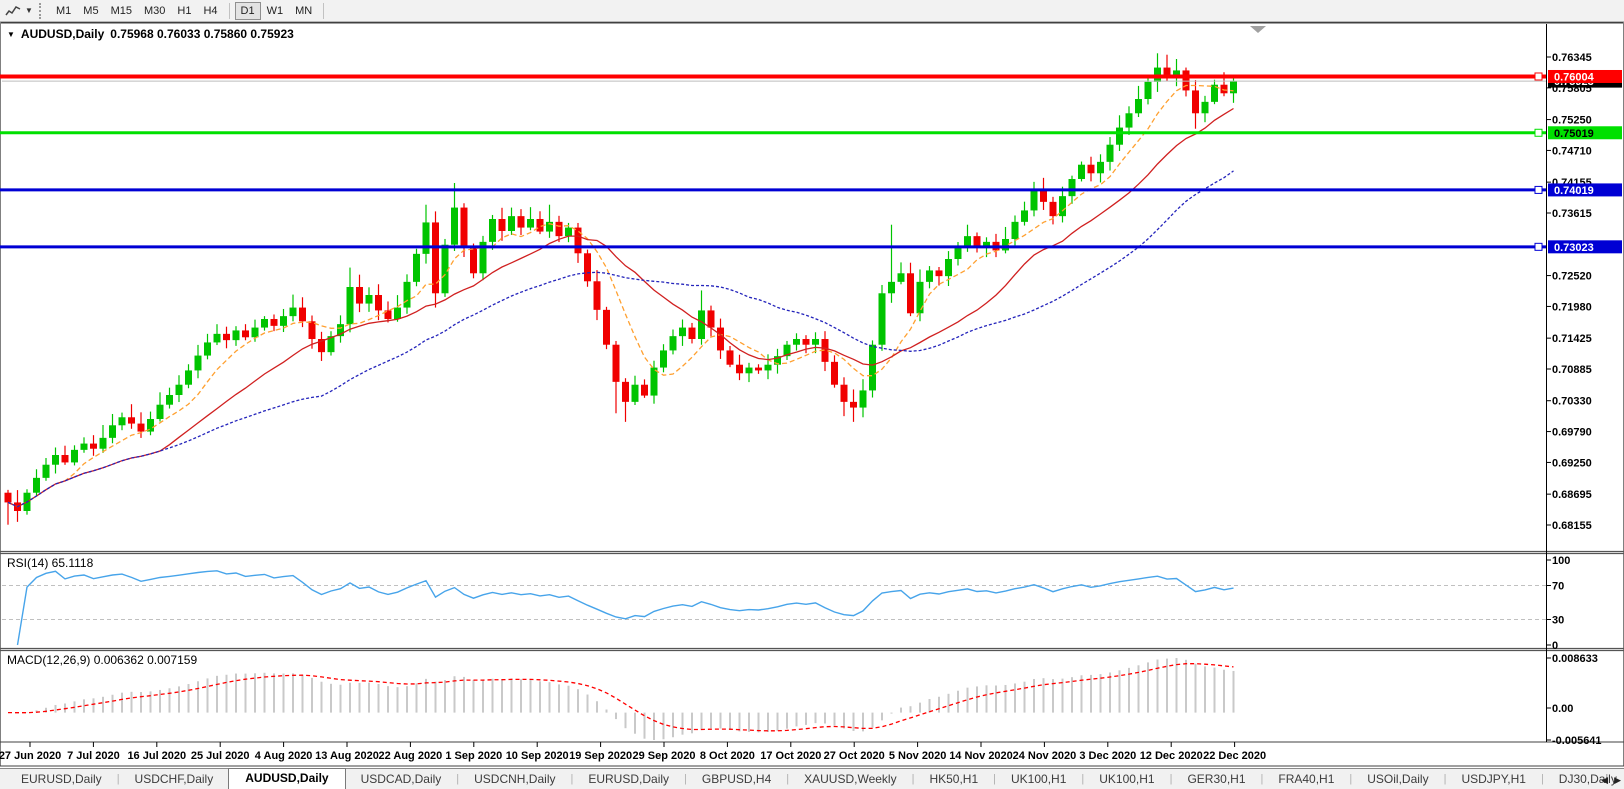 The width and height of the screenshot is (1624, 789). I want to click on price-tick-label: 0.69250, so click(1572, 463).